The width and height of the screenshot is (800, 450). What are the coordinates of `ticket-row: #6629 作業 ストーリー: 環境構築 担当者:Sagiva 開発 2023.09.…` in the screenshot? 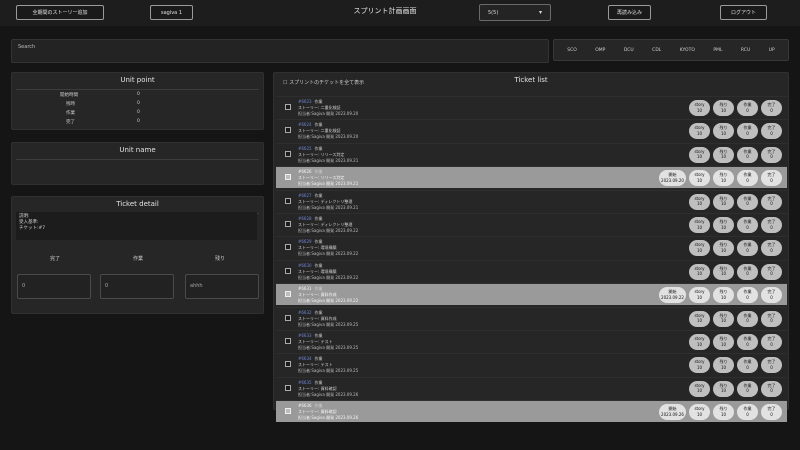 It's located at (531, 247).